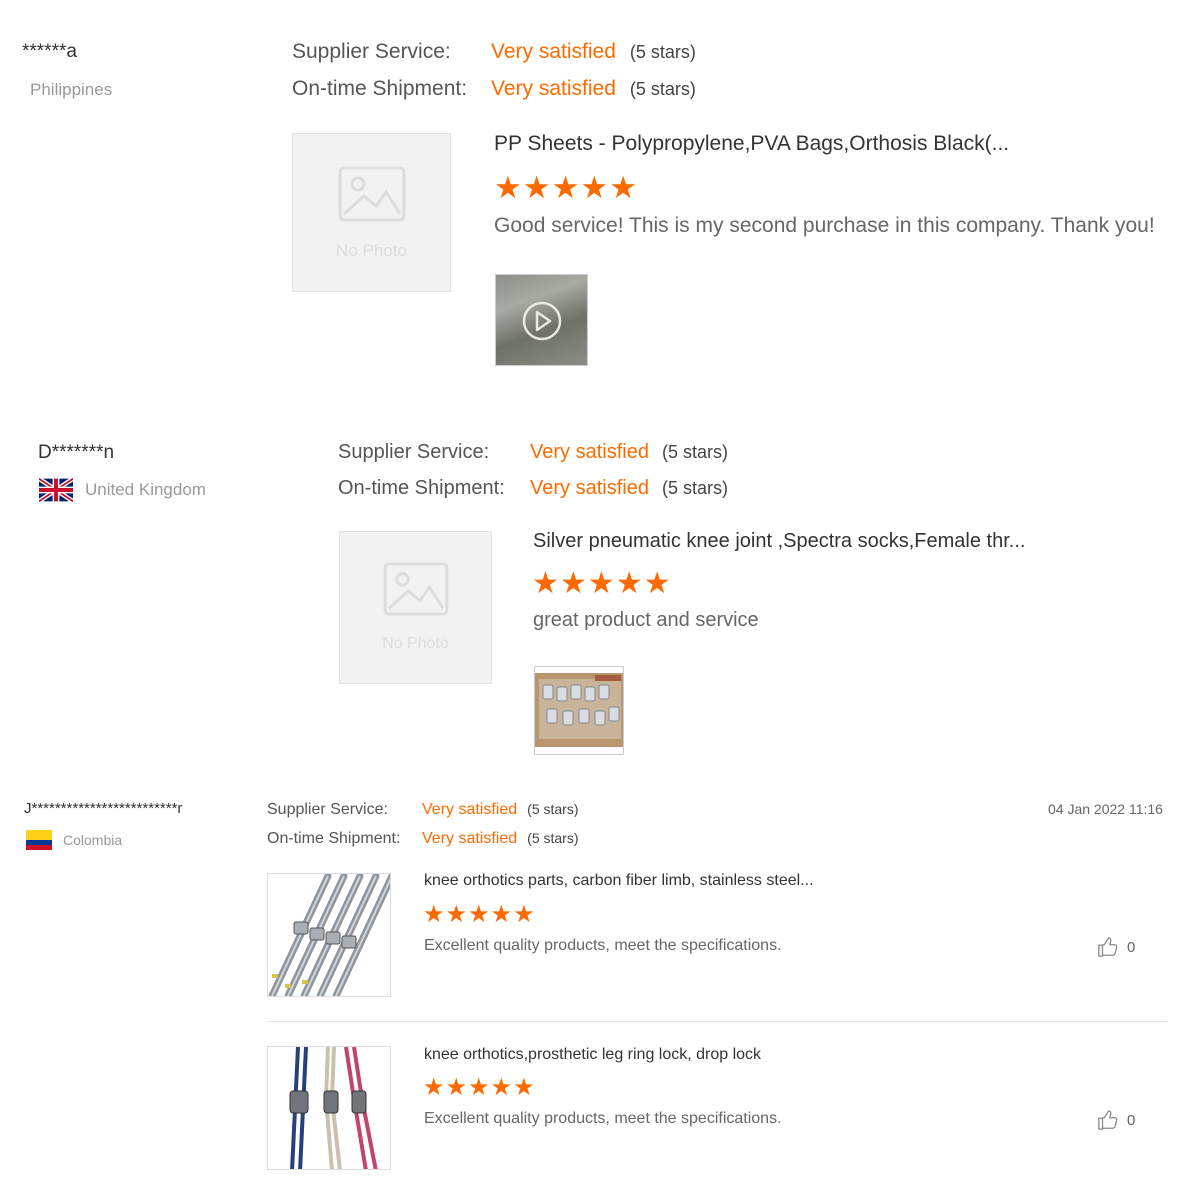 The image size is (1200, 1200). What do you see at coordinates (646, 620) in the screenshot?
I see `review-comment: great product and service` at bounding box center [646, 620].